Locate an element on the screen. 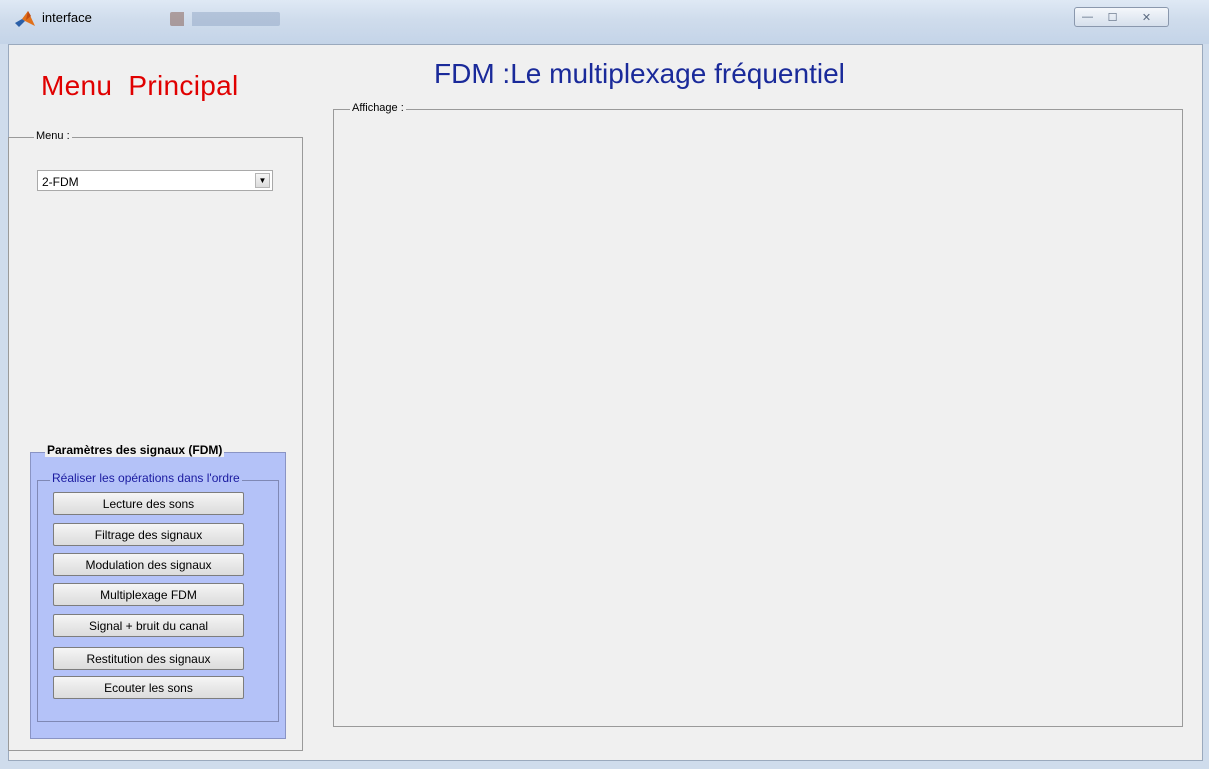  restitution-signaux-button: Restitution des signaux is located at coordinates (148, 658).